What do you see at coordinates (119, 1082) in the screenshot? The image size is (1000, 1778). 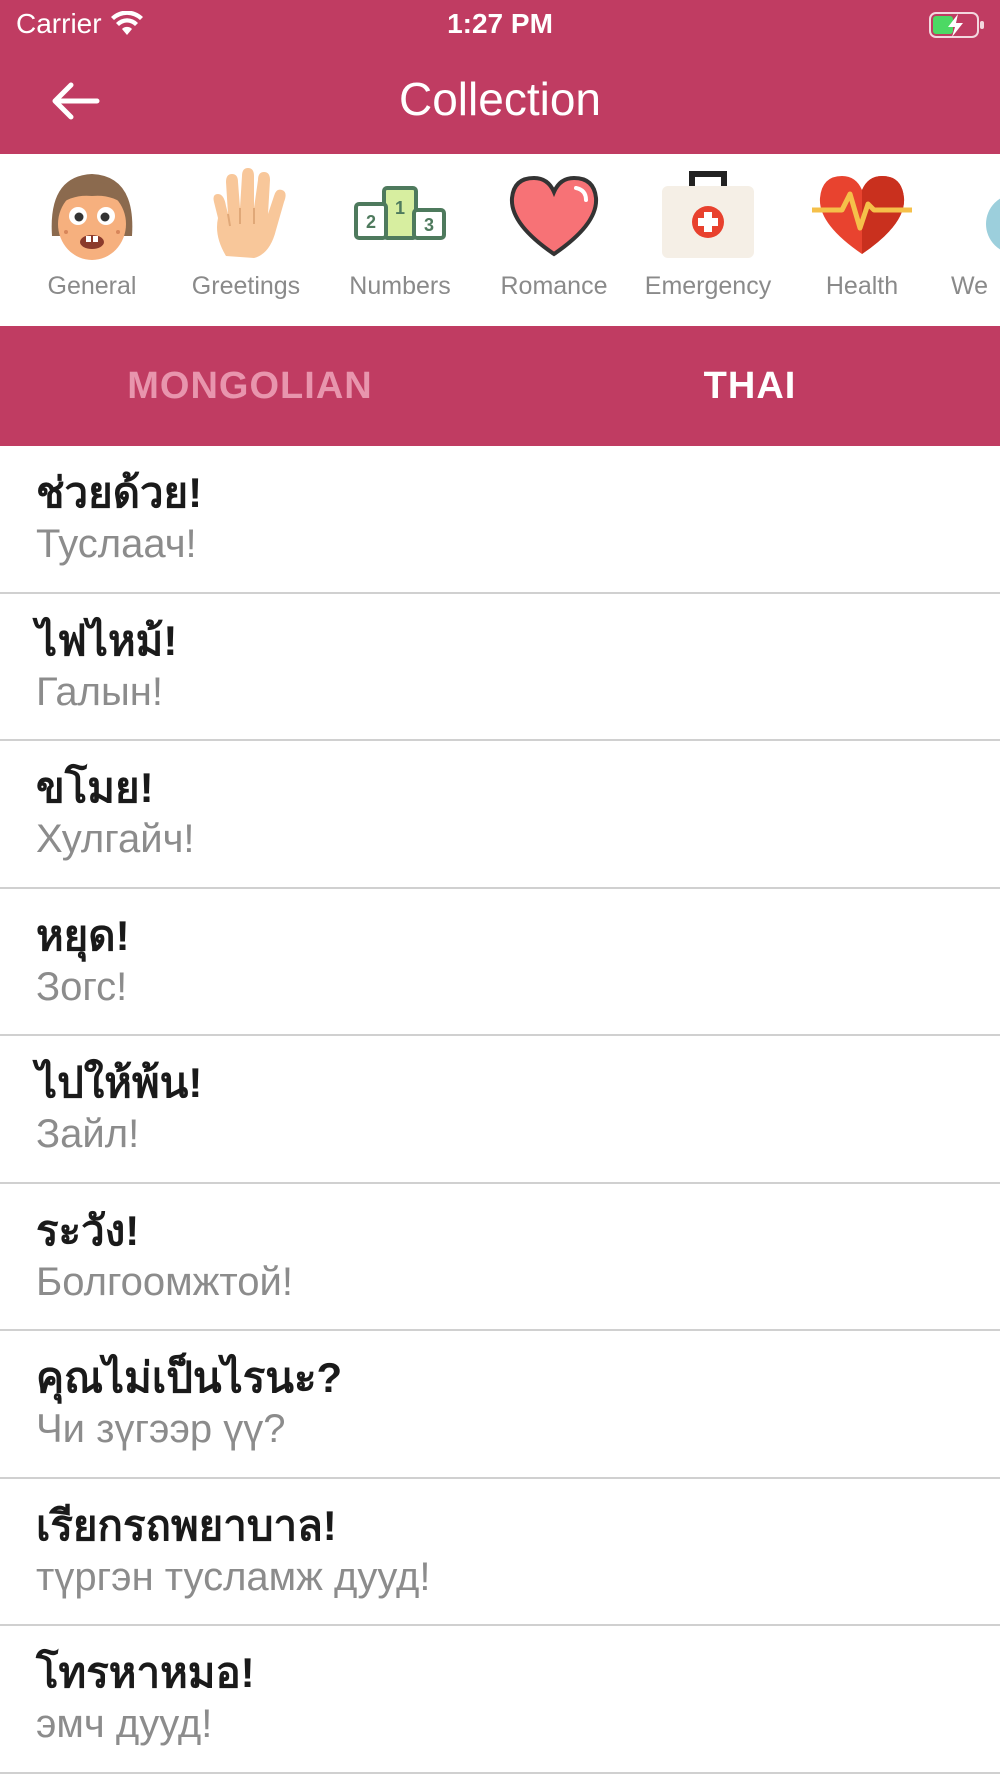 I see `phrase-thai: ไปให้พ้น!` at bounding box center [119, 1082].